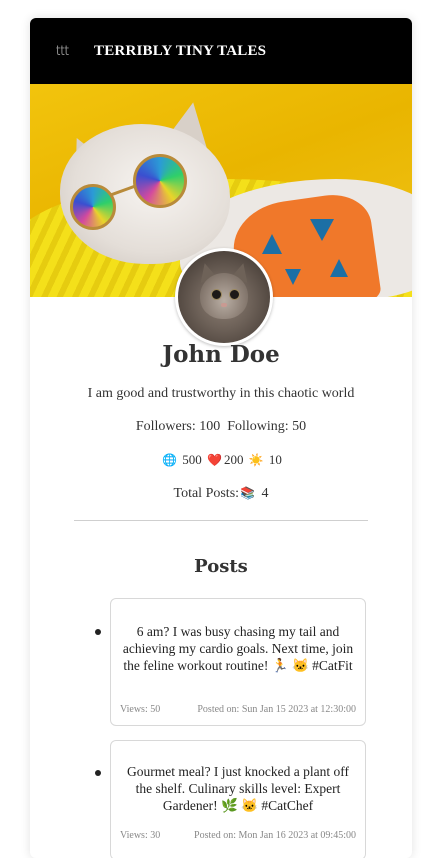  What do you see at coordinates (140, 835) in the screenshot?
I see `post-views: Views: 30` at bounding box center [140, 835].